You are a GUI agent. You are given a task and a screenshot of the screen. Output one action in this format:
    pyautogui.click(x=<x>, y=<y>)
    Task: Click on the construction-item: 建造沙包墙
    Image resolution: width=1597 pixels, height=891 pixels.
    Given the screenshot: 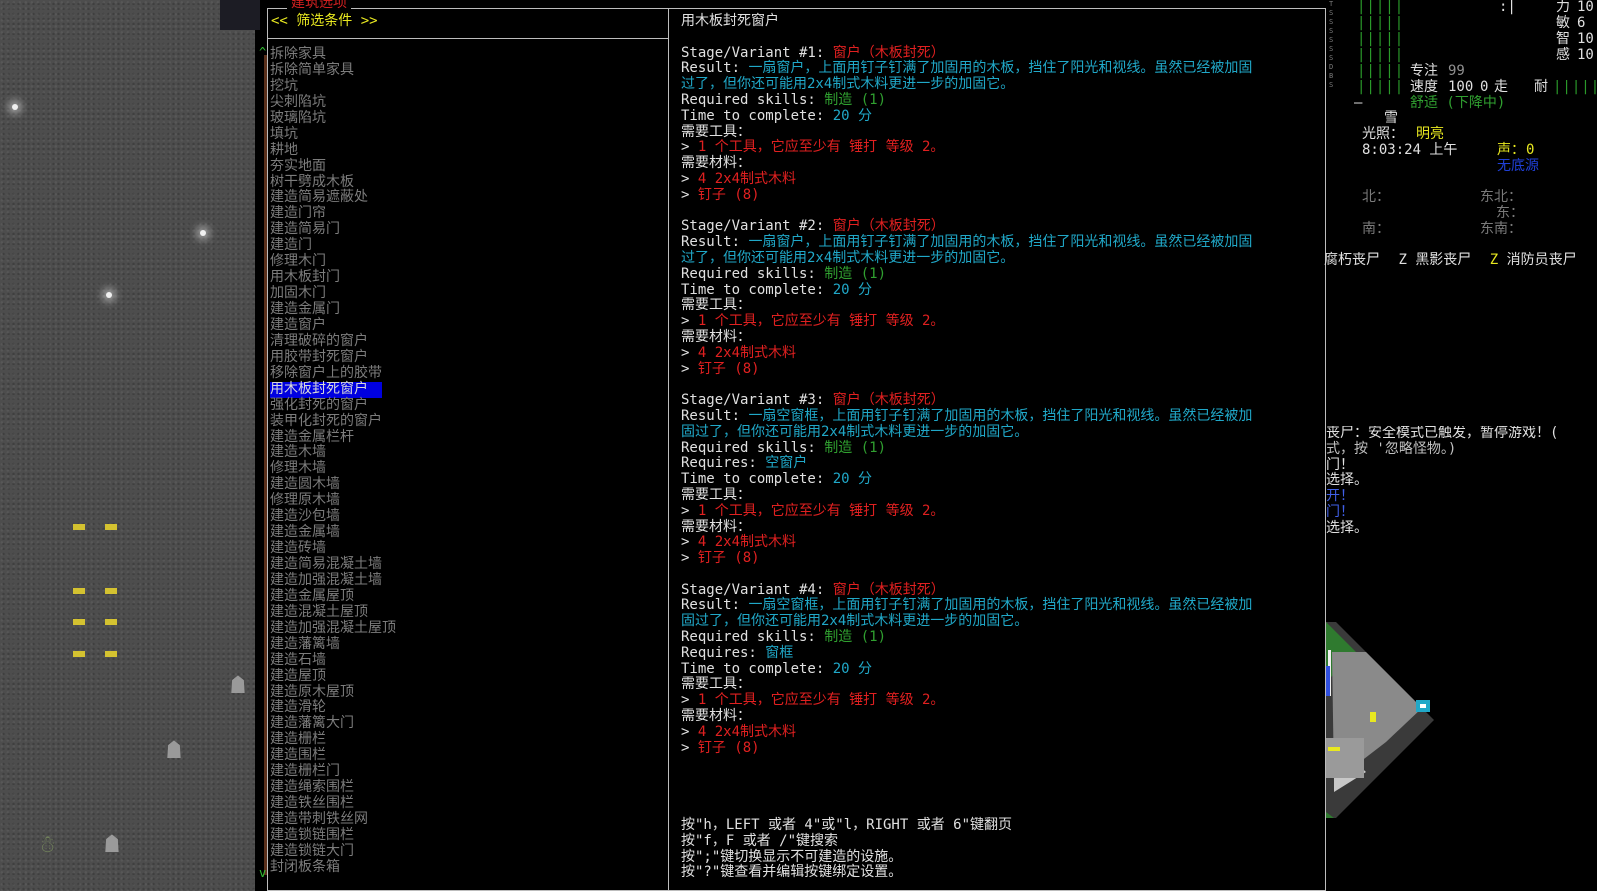 What is the action you would take?
    pyautogui.click(x=333, y=516)
    